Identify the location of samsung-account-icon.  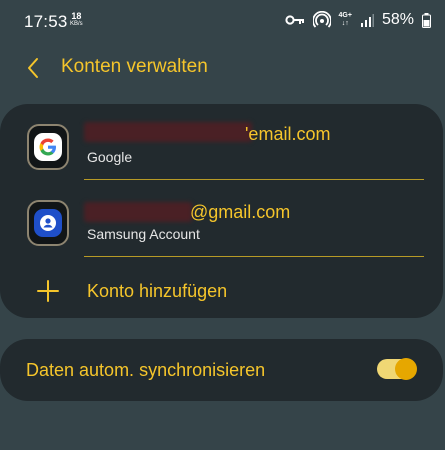
(48, 223).